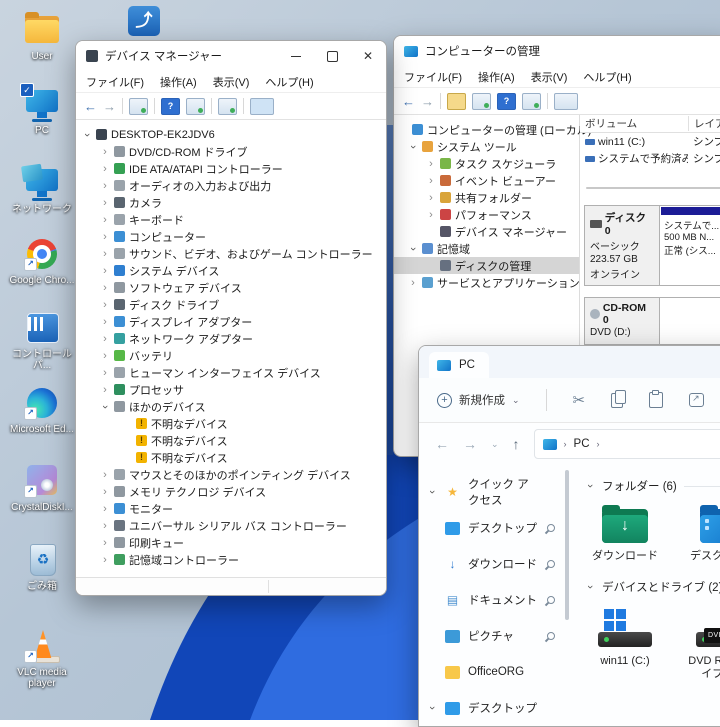 The width and height of the screenshot is (720, 727). I want to click on device-tree-item: › 印刷キュー, so click(231, 542).